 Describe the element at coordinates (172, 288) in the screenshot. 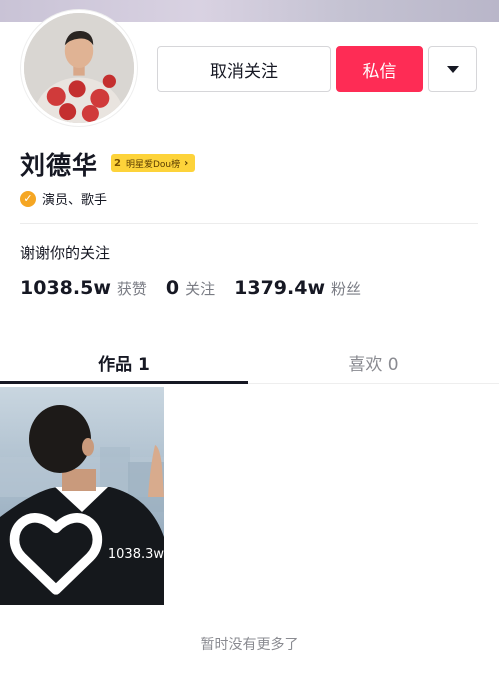

I see `stat-value: 0` at that location.